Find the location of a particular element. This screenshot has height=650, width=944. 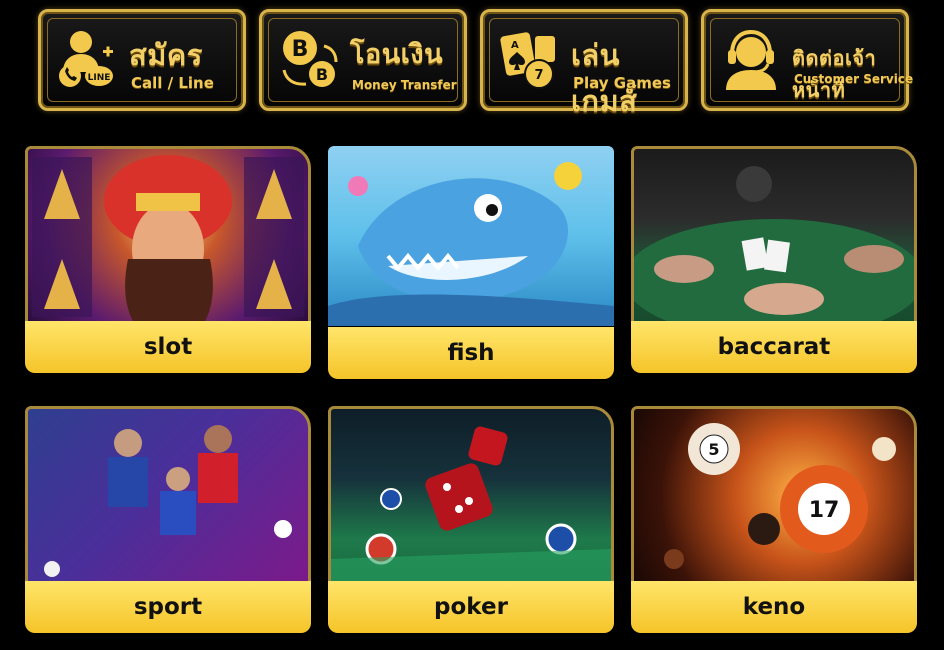

game-card-sport: sport is located at coordinates (168, 521).